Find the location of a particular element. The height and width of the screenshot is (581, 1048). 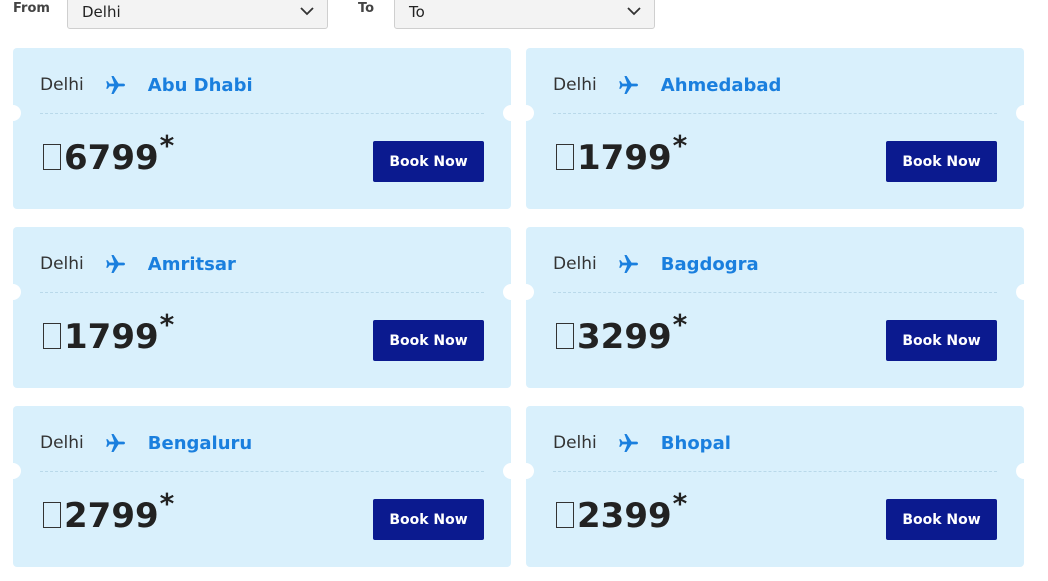

destination-city: Abu Dhabi is located at coordinates (200, 85).